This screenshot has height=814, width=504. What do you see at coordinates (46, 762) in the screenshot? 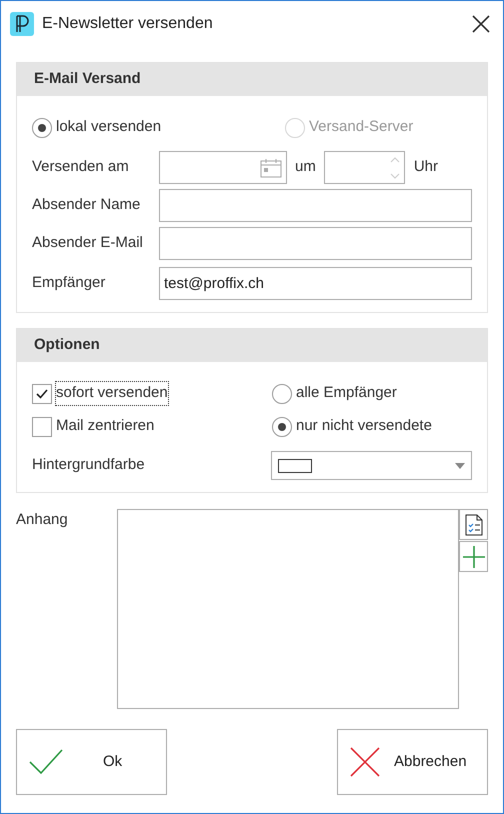
I see `checkmark-icon` at bounding box center [46, 762].